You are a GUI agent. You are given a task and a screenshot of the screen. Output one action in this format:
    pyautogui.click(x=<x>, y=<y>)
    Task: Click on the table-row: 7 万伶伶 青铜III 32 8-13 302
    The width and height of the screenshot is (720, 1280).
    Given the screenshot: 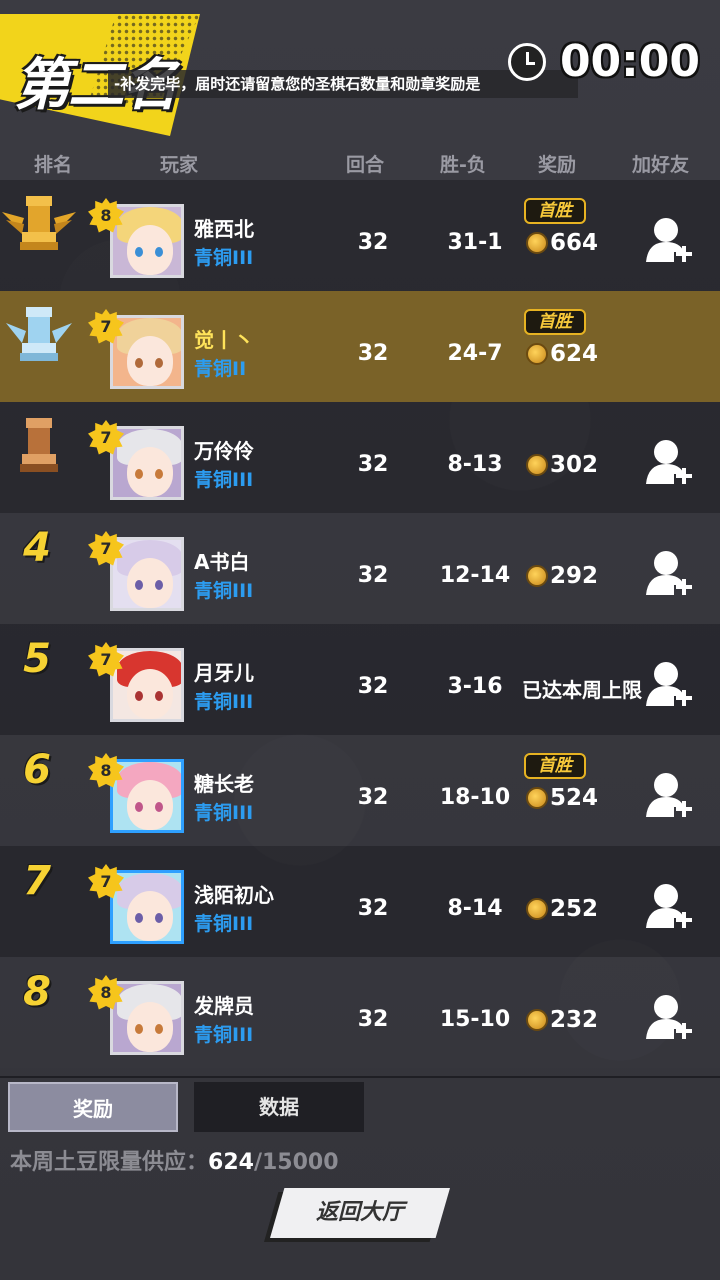 What is the action you would take?
    pyautogui.click(x=360, y=457)
    